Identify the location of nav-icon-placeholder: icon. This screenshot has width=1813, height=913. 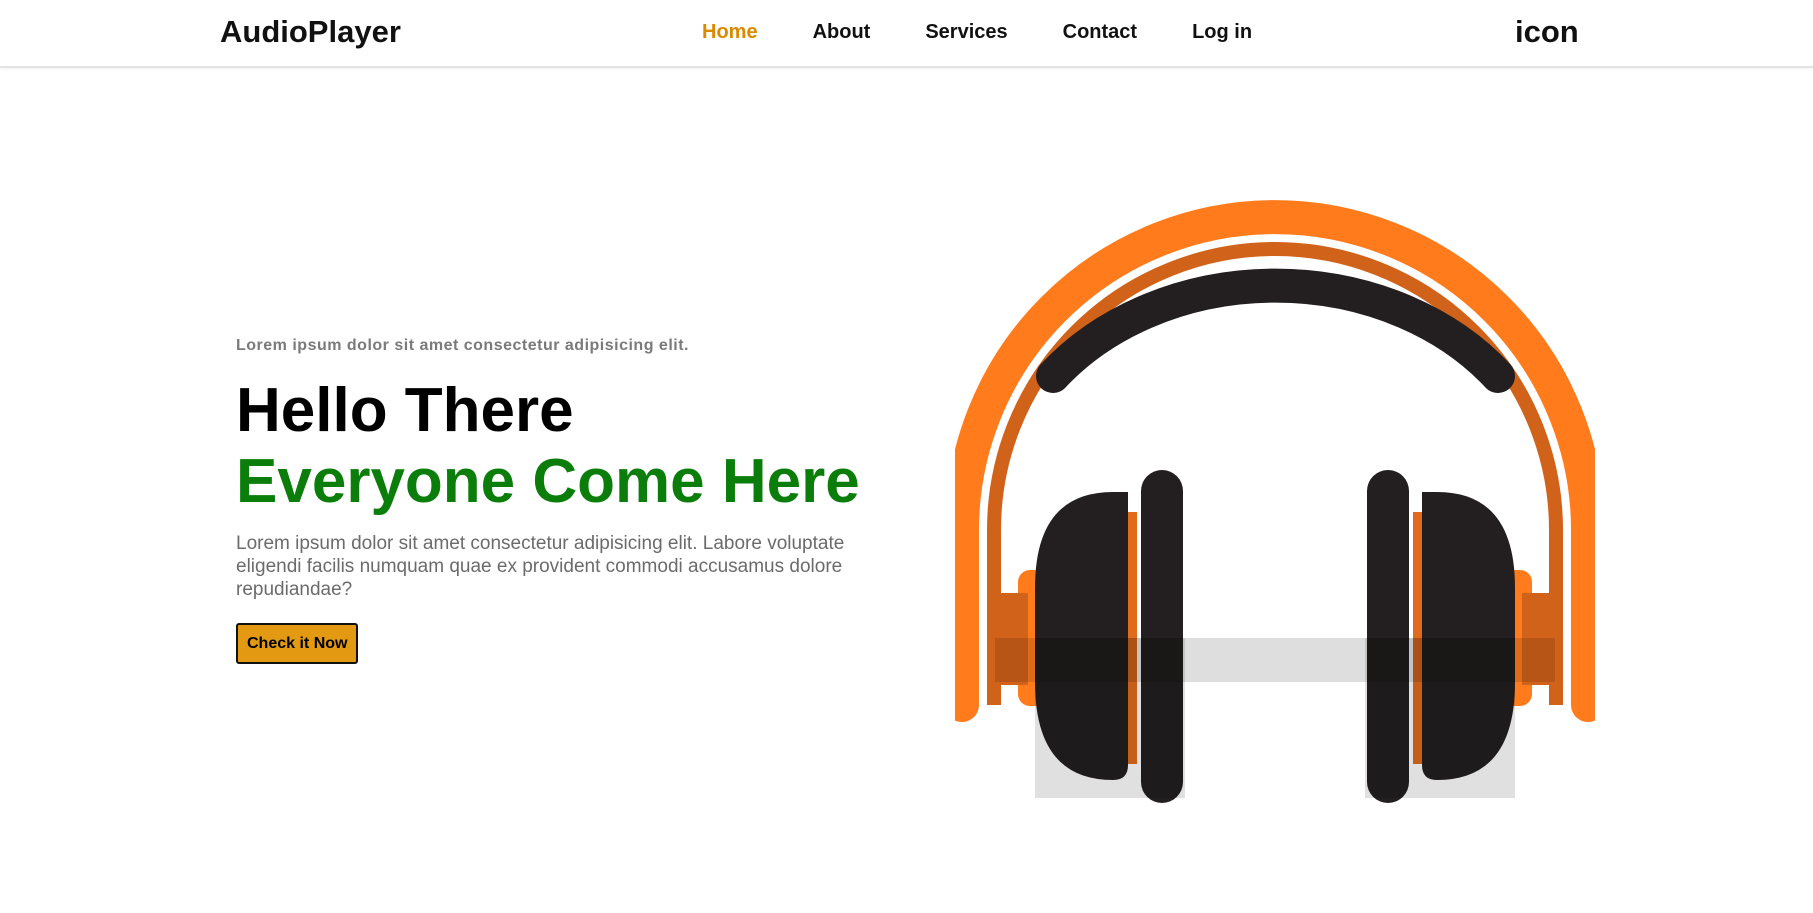
(1547, 32).